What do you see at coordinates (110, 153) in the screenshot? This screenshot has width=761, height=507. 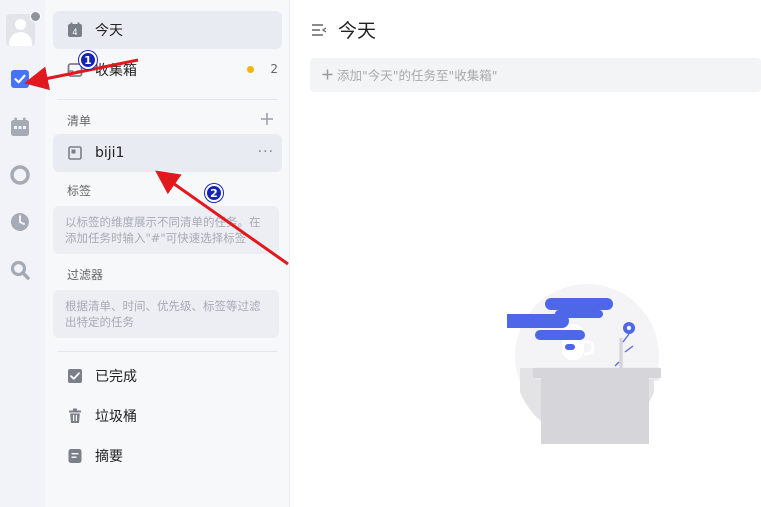 I see `list-label: biji1` at bounding box center [110, 153].